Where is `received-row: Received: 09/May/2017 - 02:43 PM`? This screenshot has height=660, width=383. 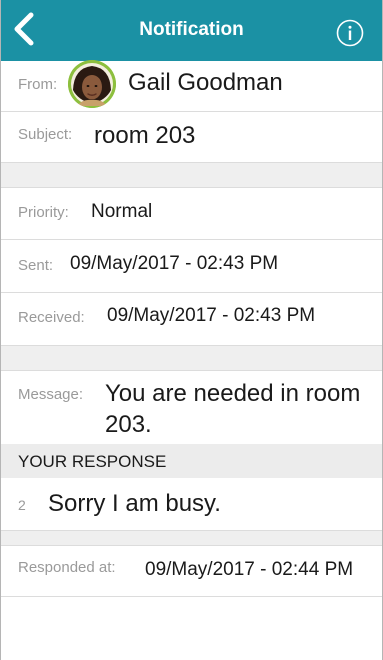
received-row: Received: 09/May/2017 - 02:43 PM is located at coordinates (191, 319).